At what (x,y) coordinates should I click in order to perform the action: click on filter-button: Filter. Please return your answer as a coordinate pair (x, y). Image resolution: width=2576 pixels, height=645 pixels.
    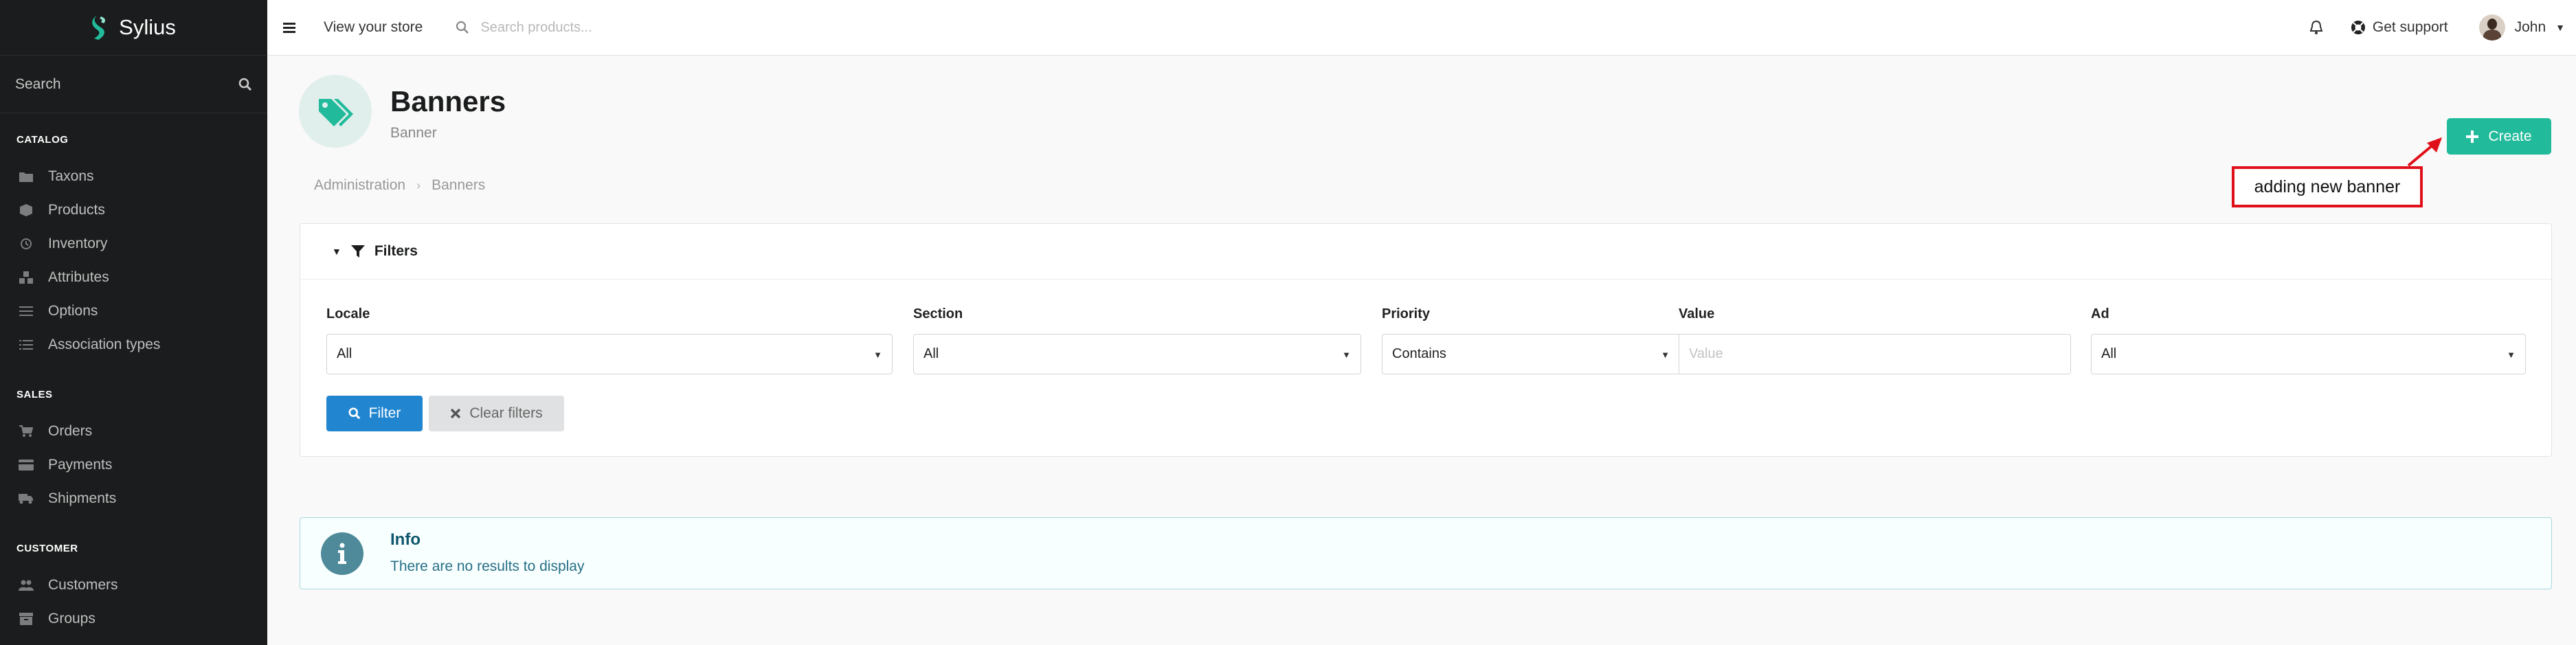
    Looking at the image, I should click on (374, 413).